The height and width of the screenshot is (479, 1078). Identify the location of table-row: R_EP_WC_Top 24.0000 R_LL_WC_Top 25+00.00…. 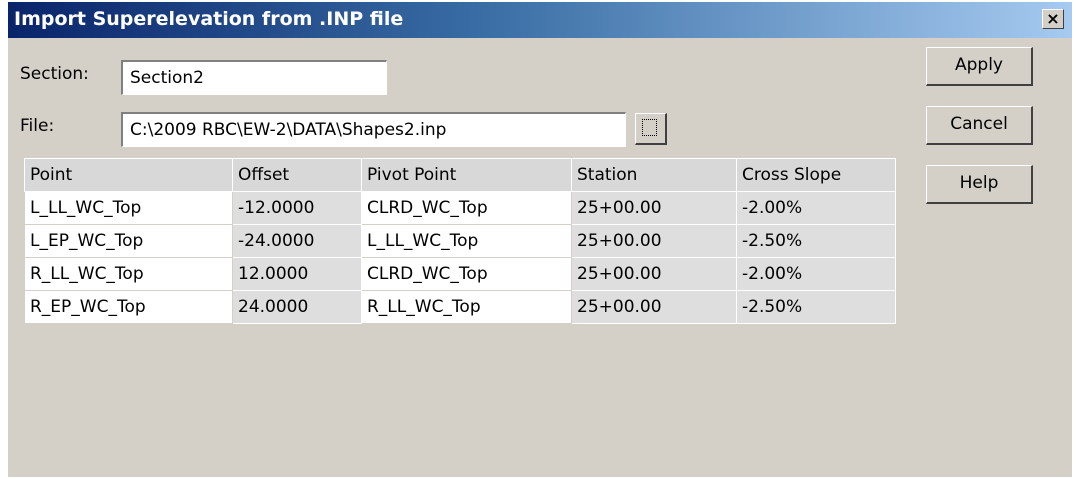
(460, 307).